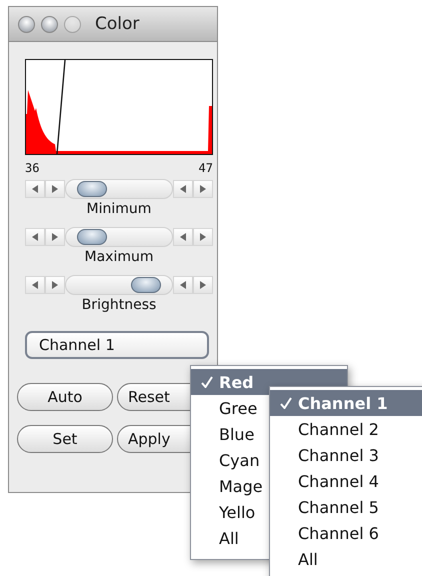 The width and height of the screenshot is (422, 576). I want to click on close-button, so click(26, 24).